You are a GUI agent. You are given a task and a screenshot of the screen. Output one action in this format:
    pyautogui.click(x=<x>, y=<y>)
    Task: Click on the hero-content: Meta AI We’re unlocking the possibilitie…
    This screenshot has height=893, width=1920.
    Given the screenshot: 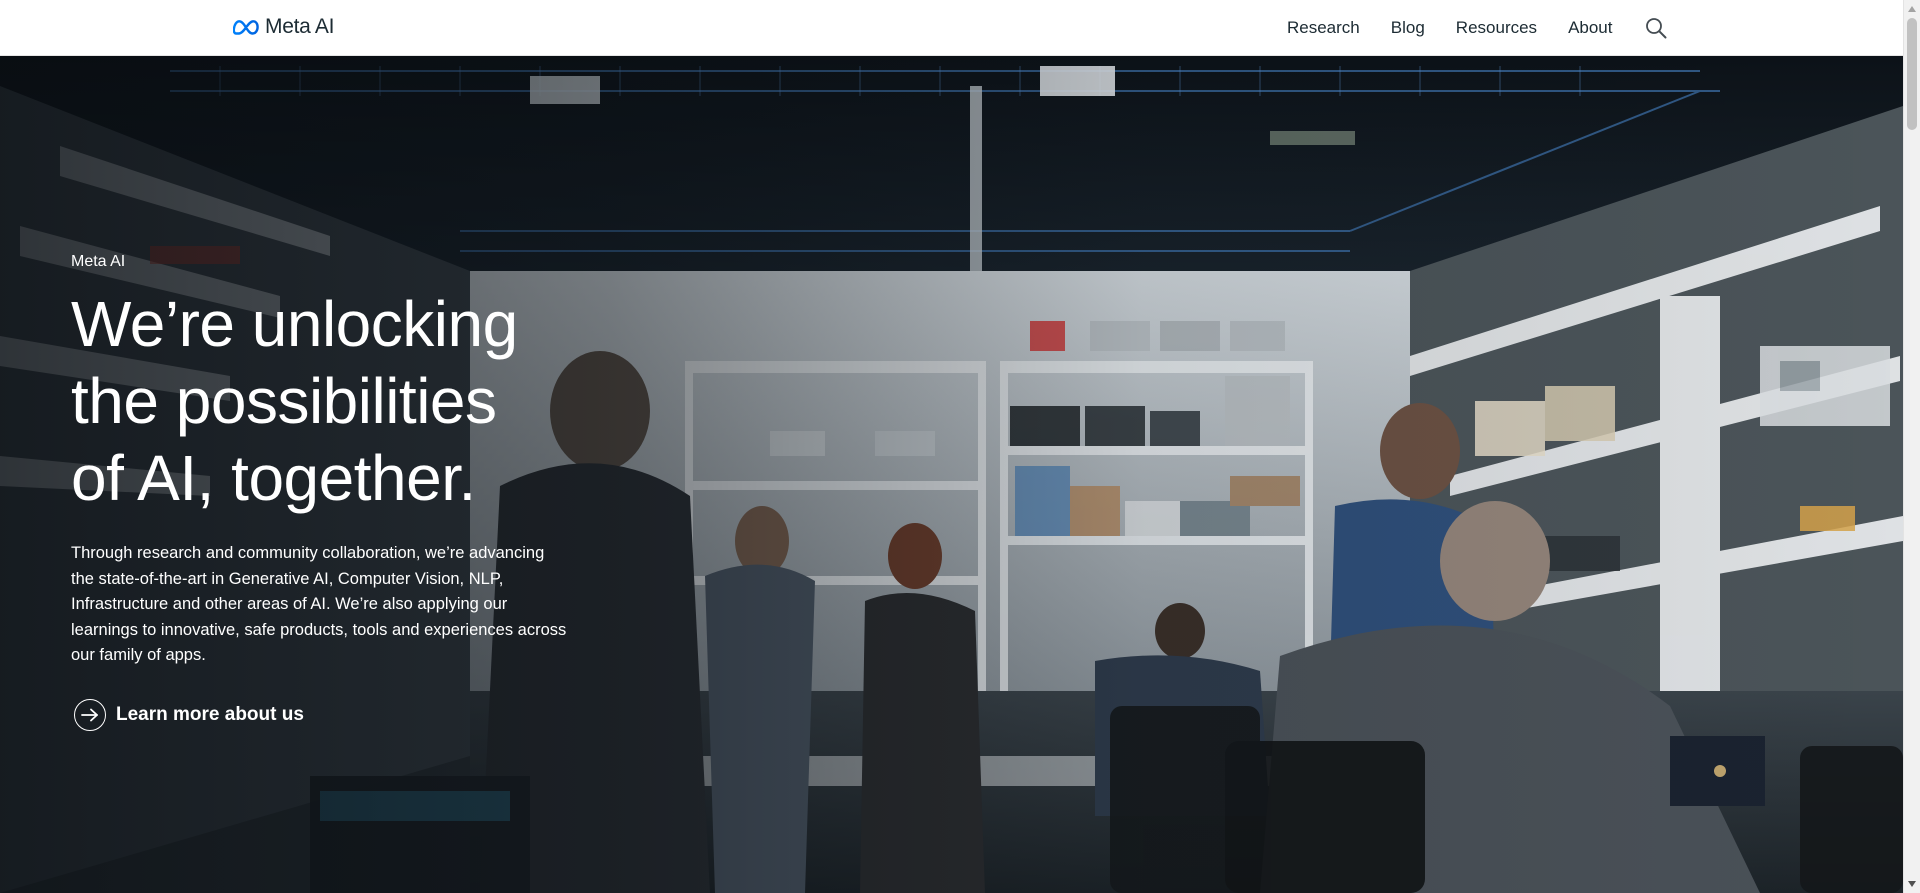 What is the action you would take?
    pyautogui.click(x=331, y=491)
    